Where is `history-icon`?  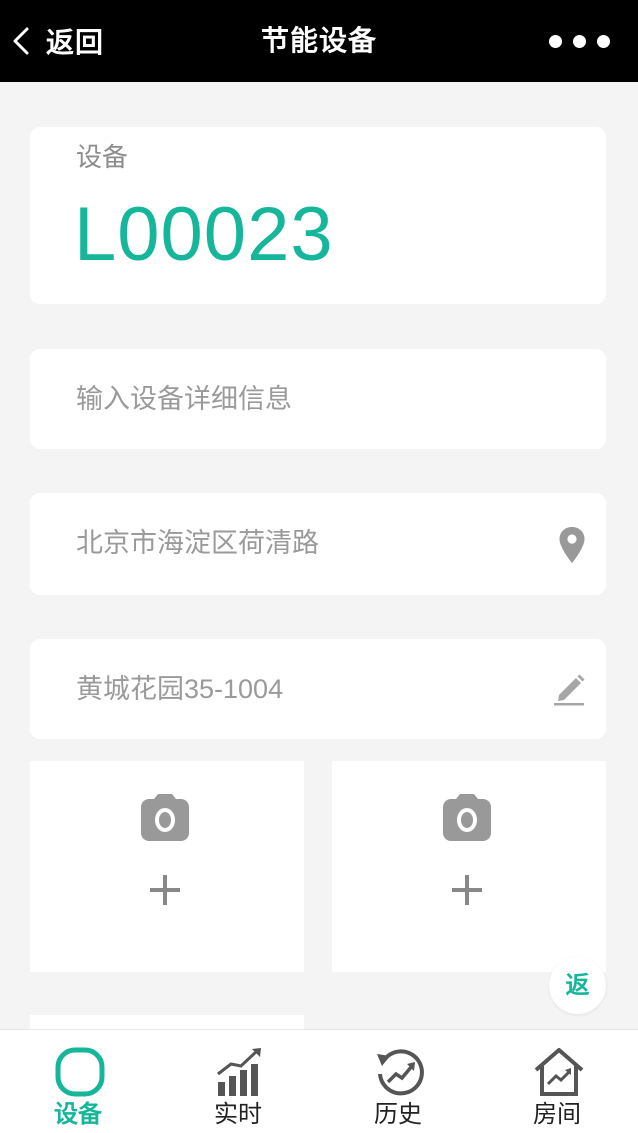 history-icon is located at coordinates (400, 1072).